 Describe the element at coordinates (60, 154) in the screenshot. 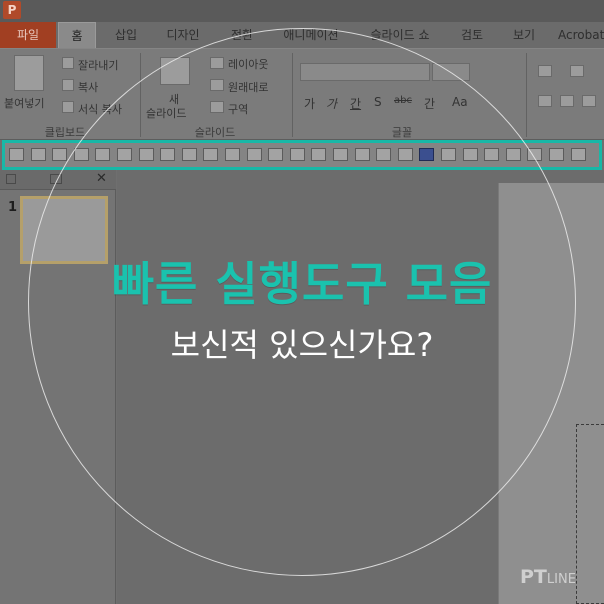

I see `align-top-icon` at that location.